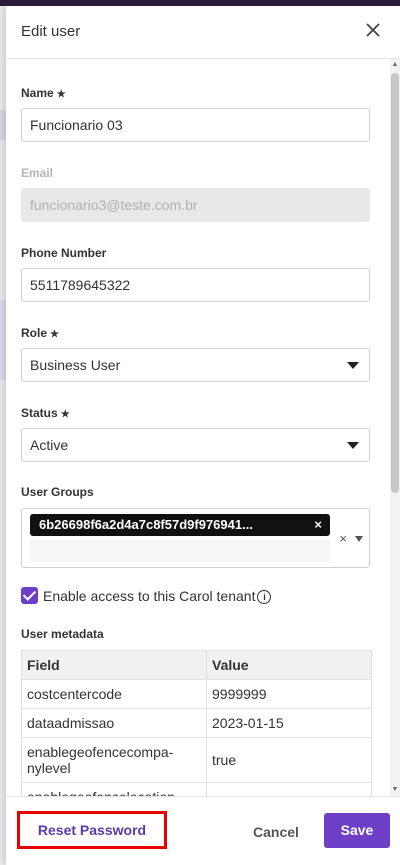 The width and height of the screenshot is (400, 865). I want to click on status-select: Active, so click(195, 445).